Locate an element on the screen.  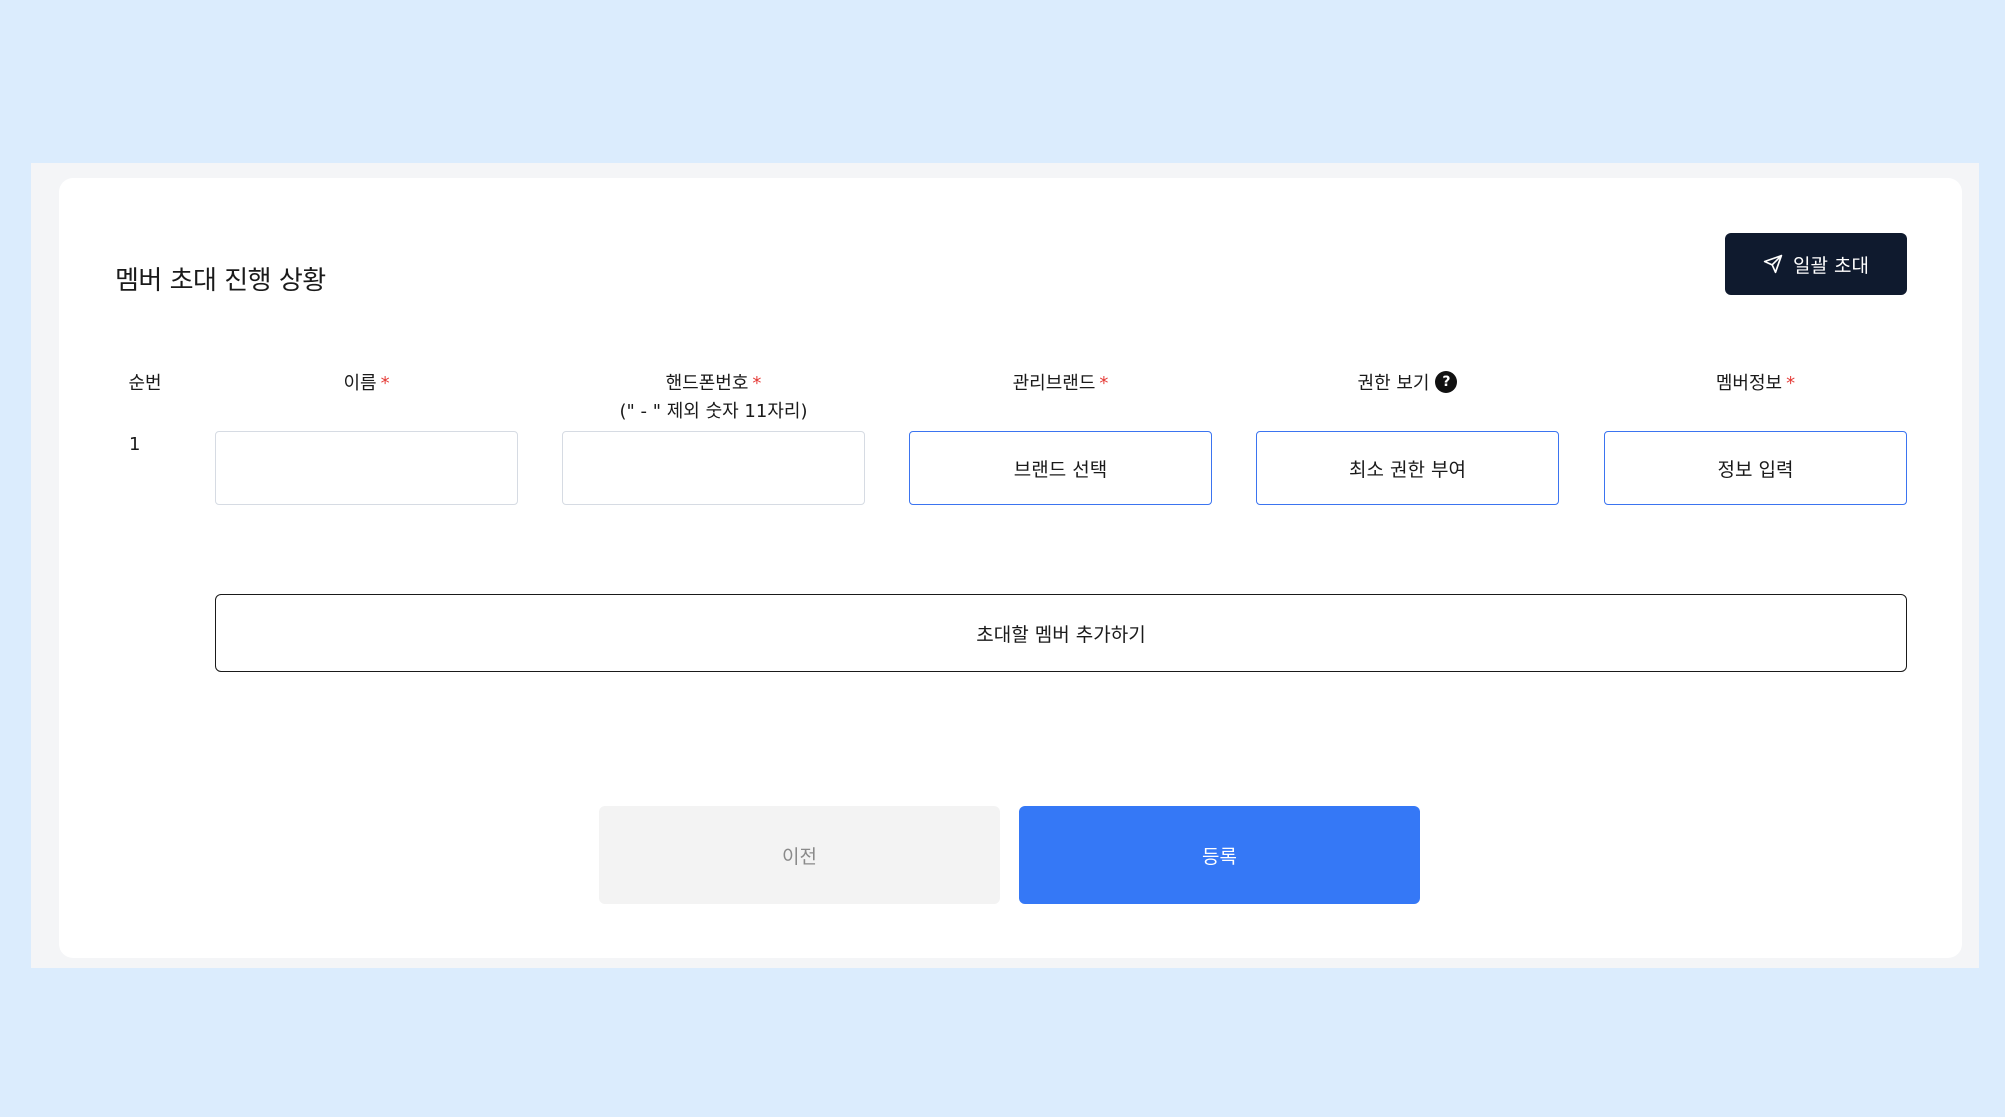
brand-select-button: 브랜드 선택 is located at coordinates (1060, 468).